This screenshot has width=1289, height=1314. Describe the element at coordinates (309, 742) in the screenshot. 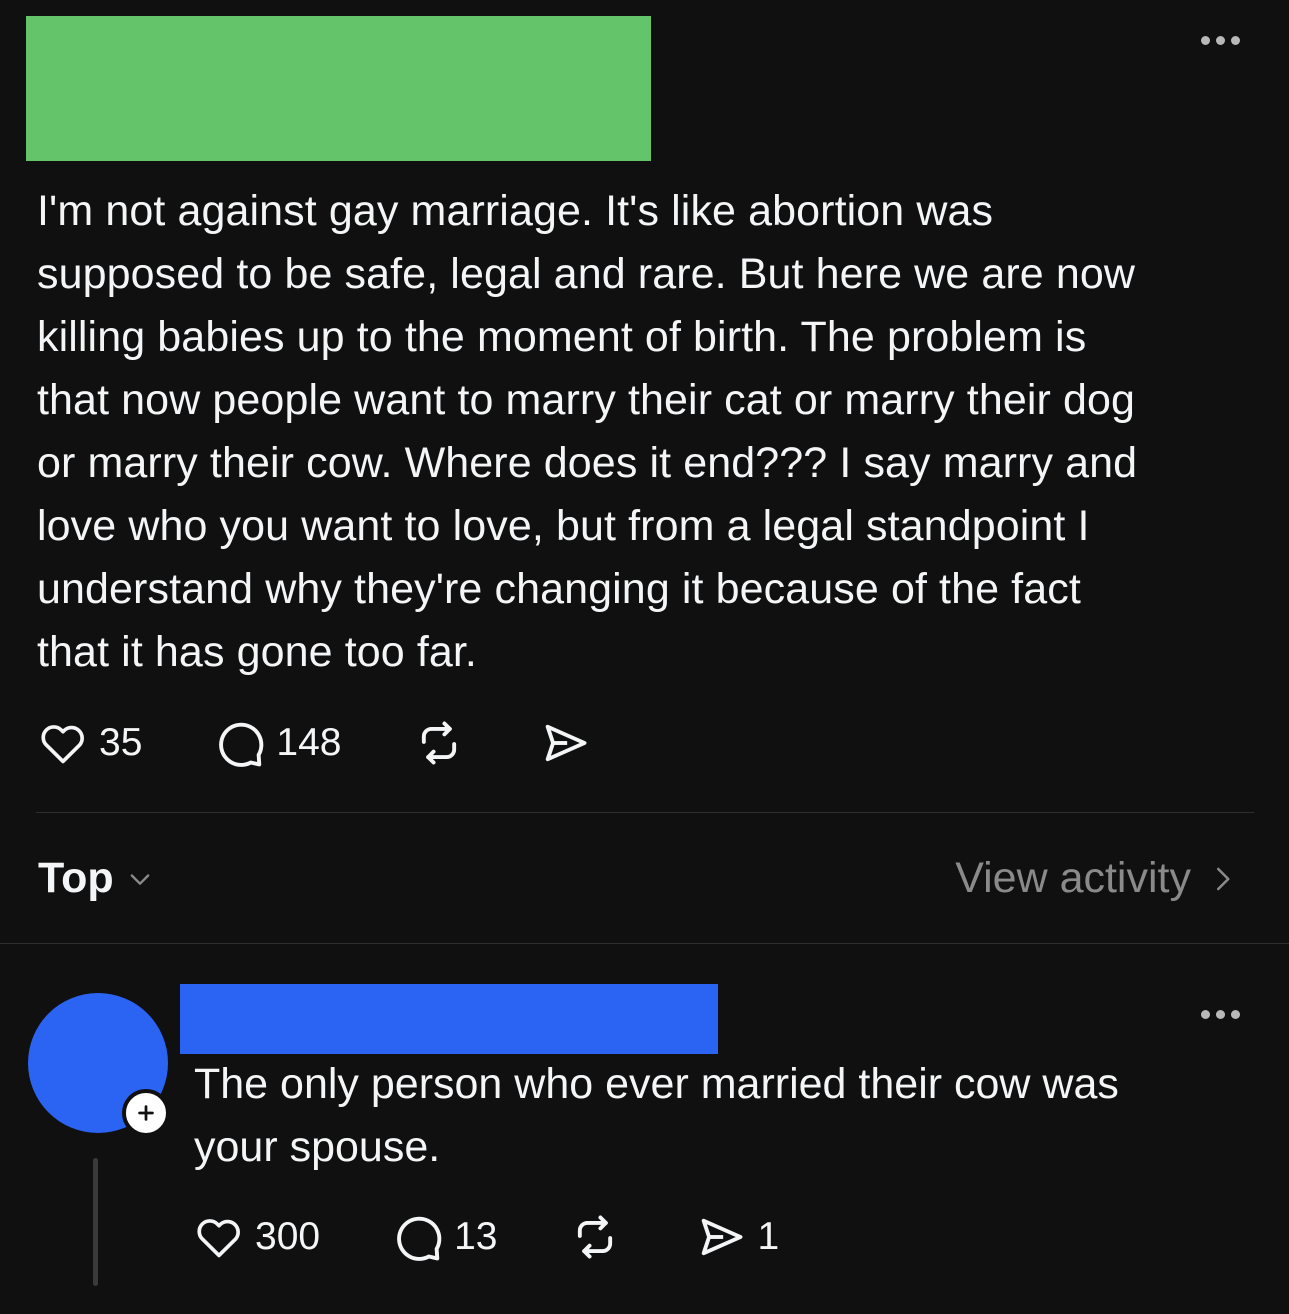

I see `comment-count: 148` at that location.